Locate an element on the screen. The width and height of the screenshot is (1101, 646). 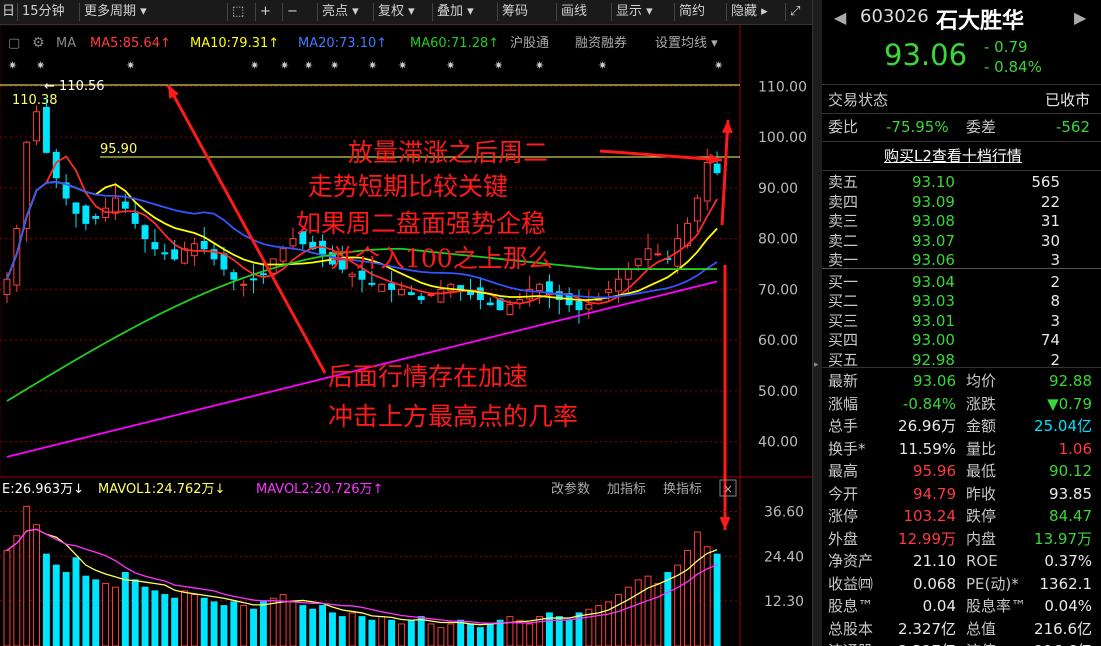
ask-row: 卖二 93.07 30 is located at coordinates (963, 241).